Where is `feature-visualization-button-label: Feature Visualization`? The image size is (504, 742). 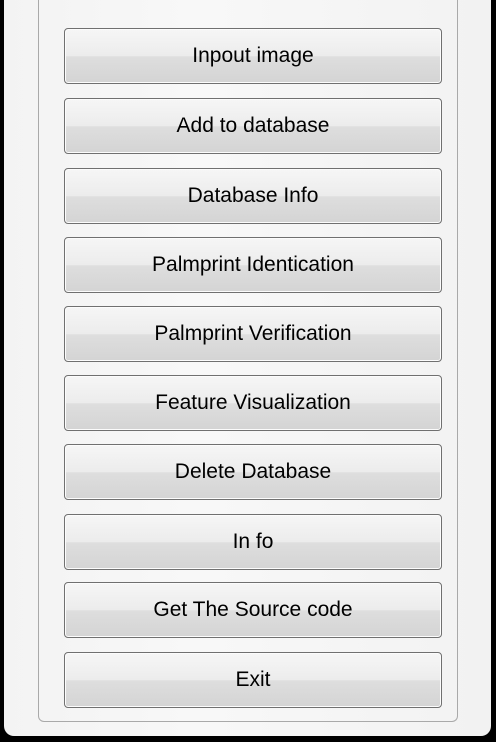 feature-visualization-button-label: Feature Visualization is located at coordinates (253, 402).